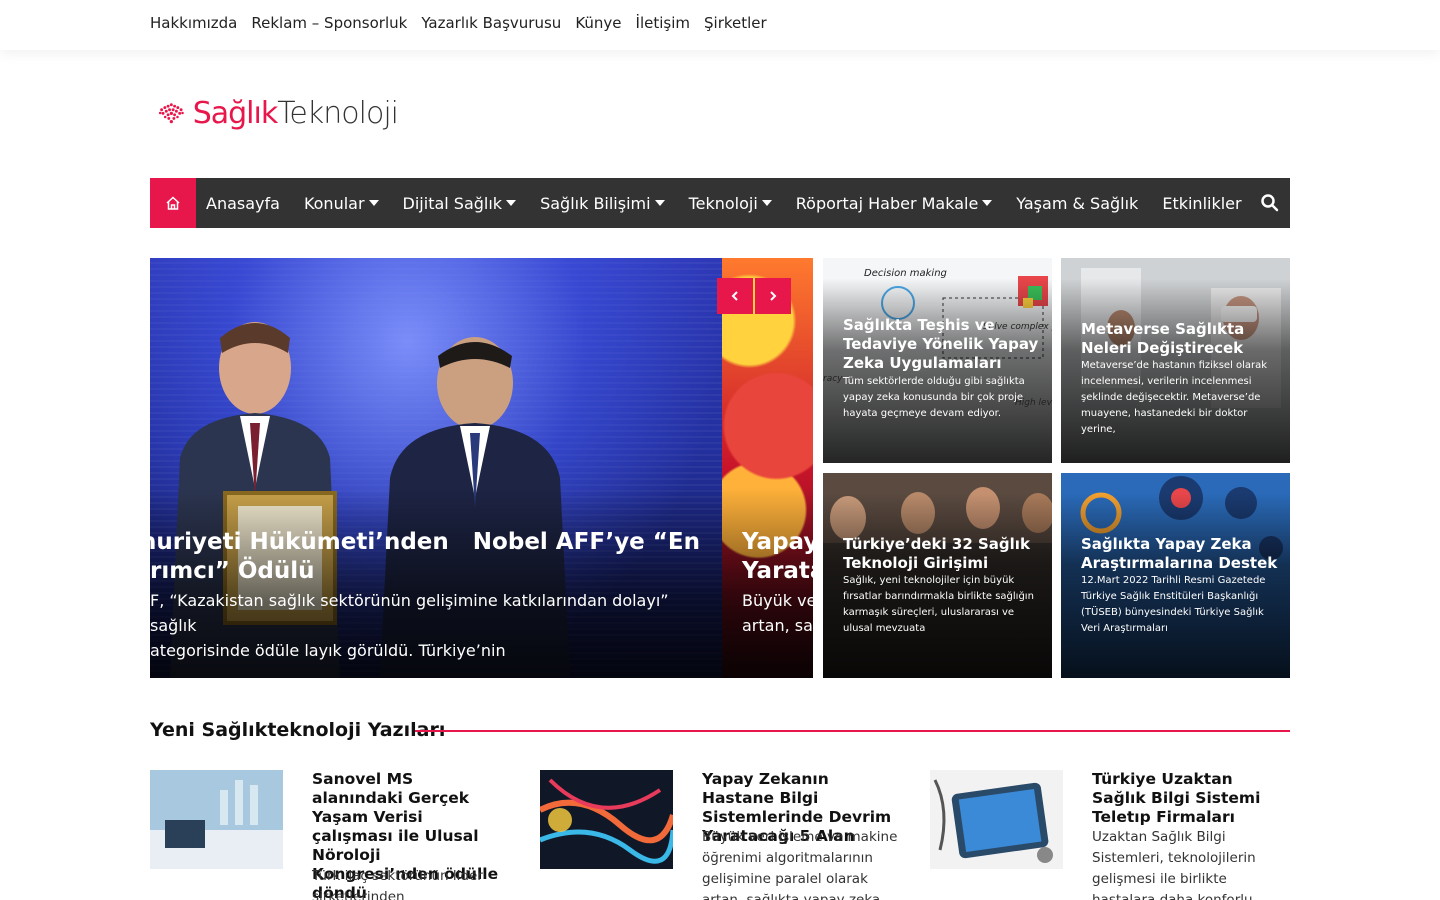  I want to click on nav-item-home: Anasayfa, so click(243, 203).